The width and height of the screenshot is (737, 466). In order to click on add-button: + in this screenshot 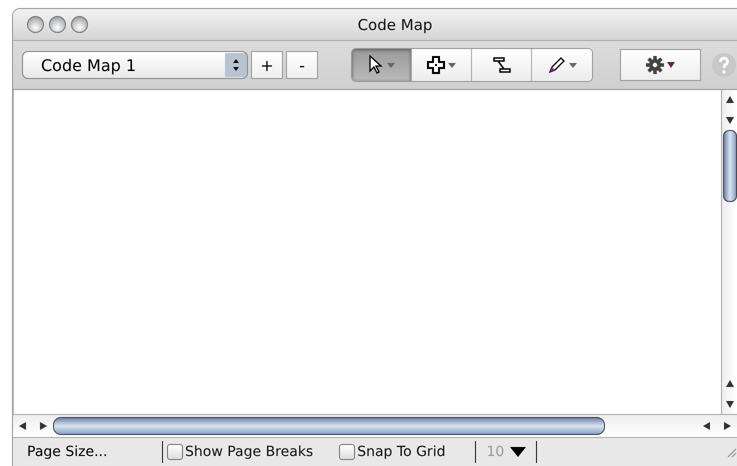, I will do `click(267, 65)`.